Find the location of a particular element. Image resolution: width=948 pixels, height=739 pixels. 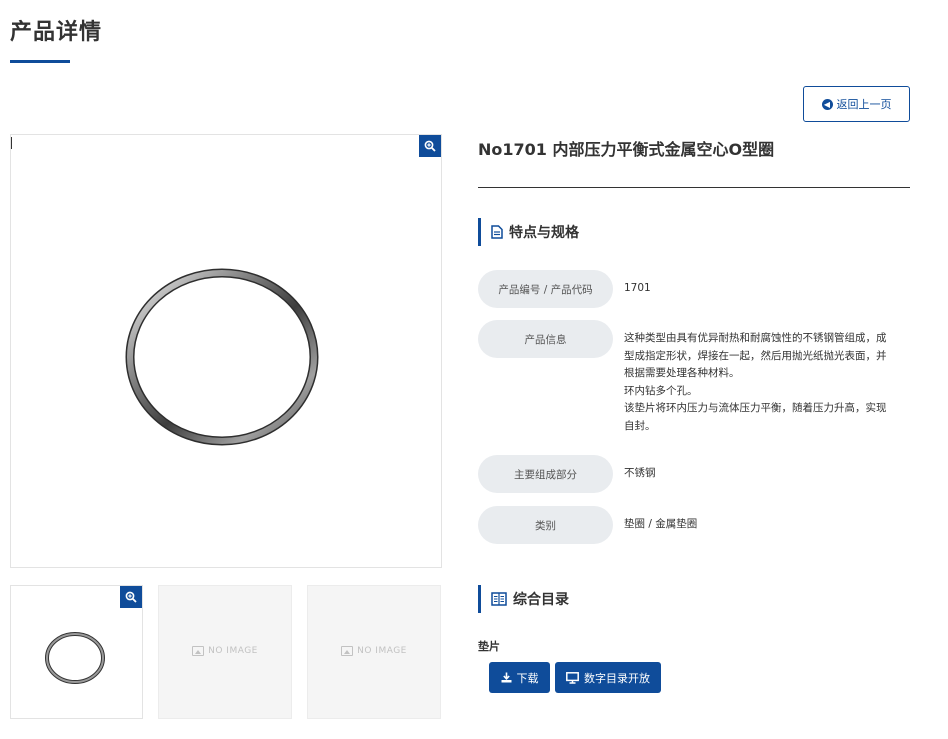

specs-heading: 特点与规格 is located at coordinates (528, 232).